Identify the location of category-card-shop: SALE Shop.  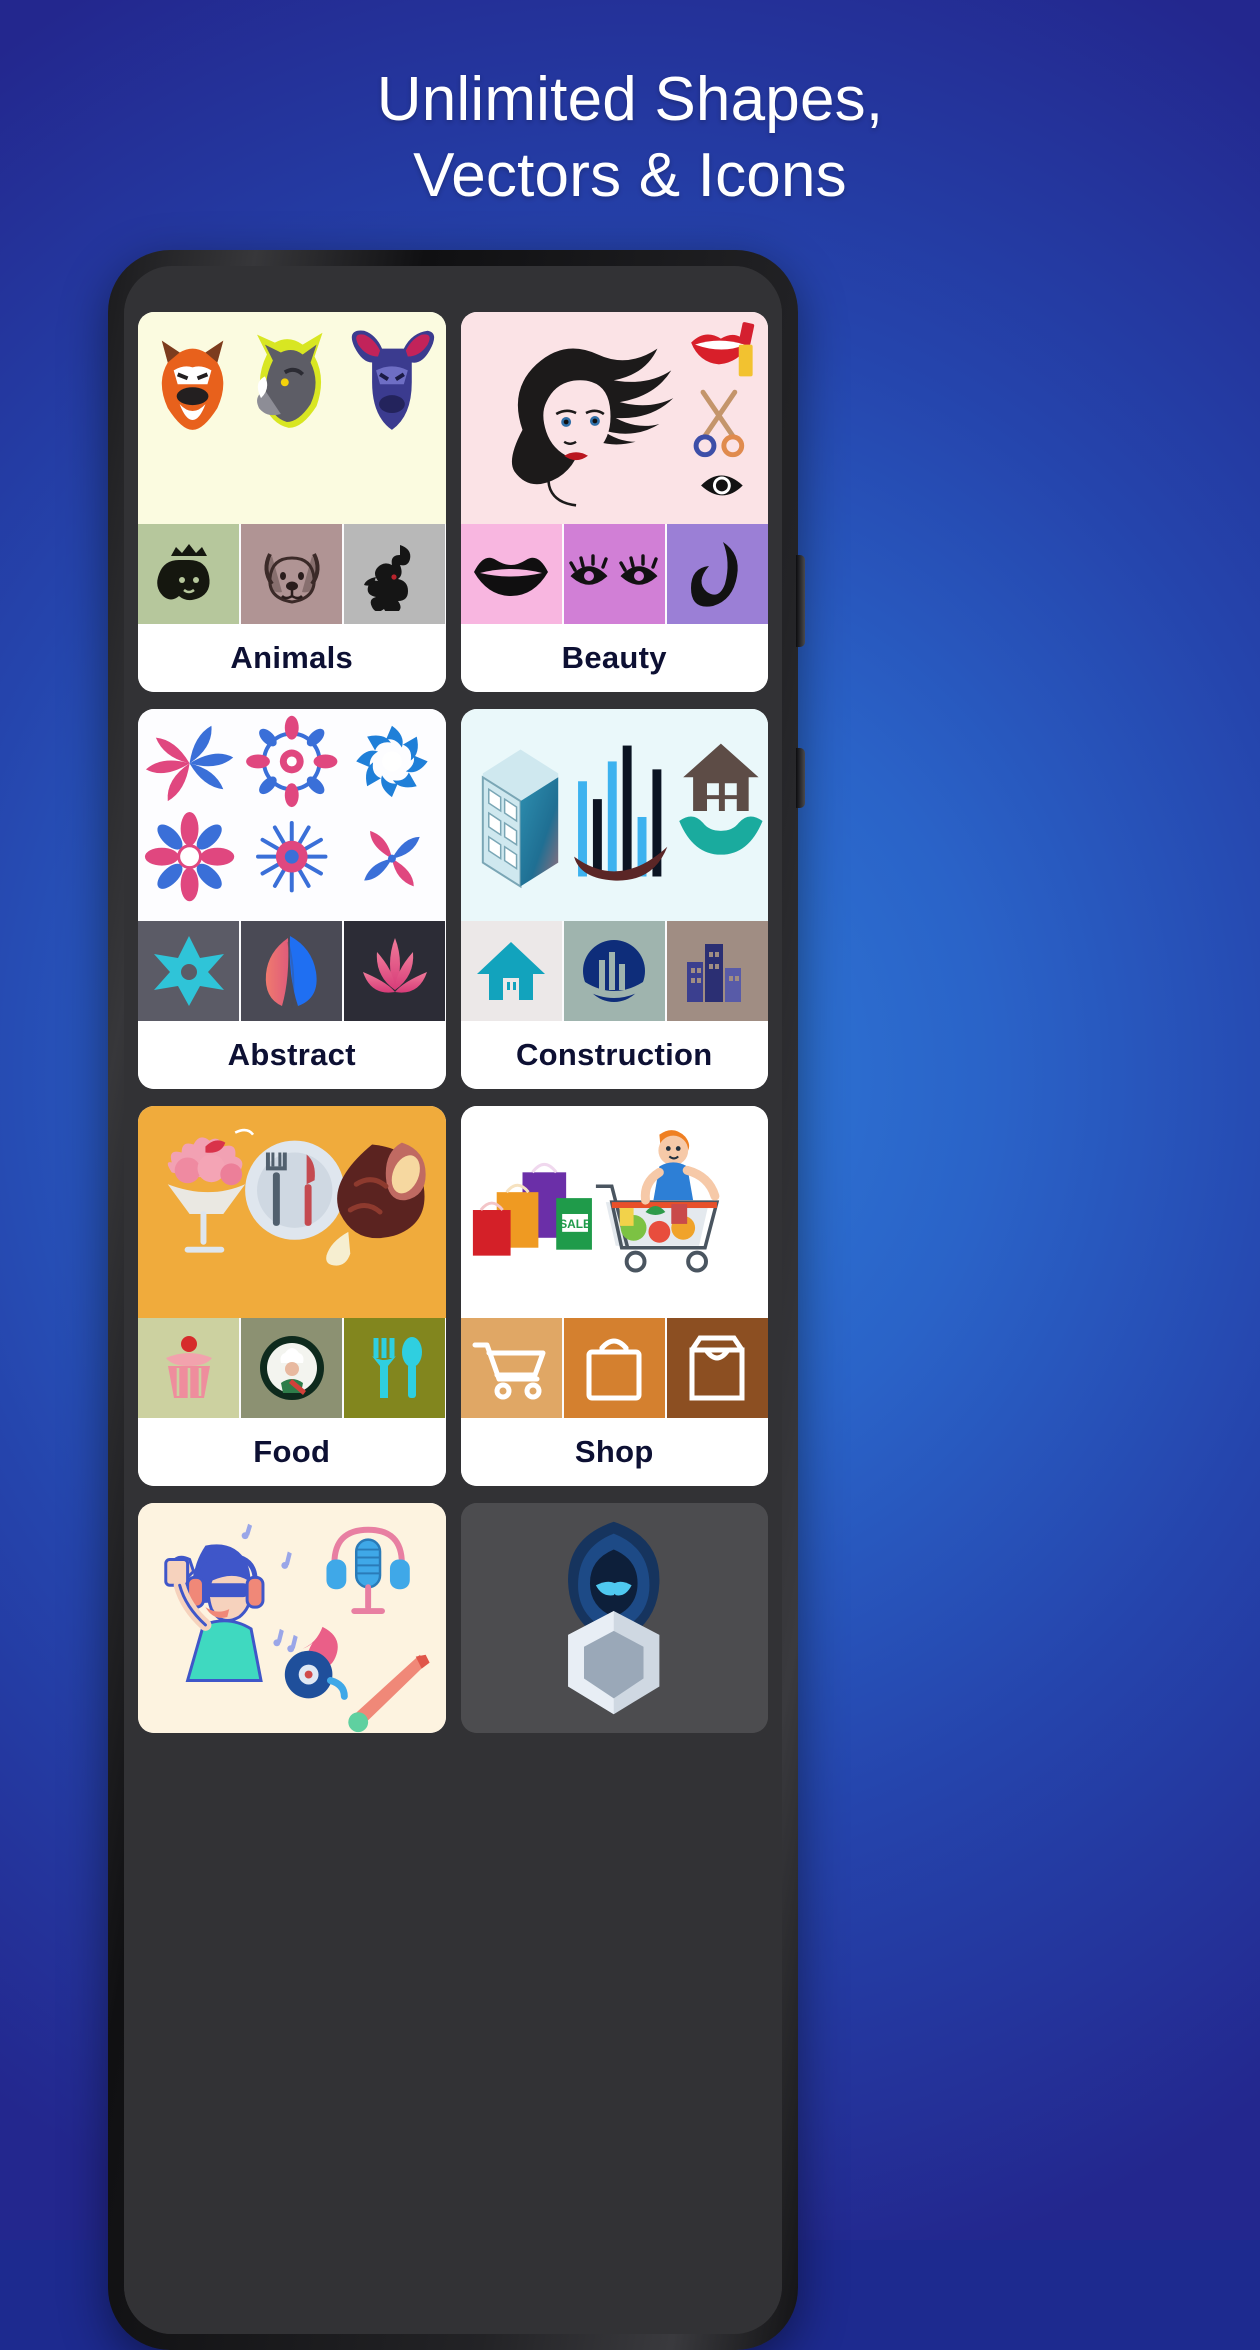
(614, 1296).